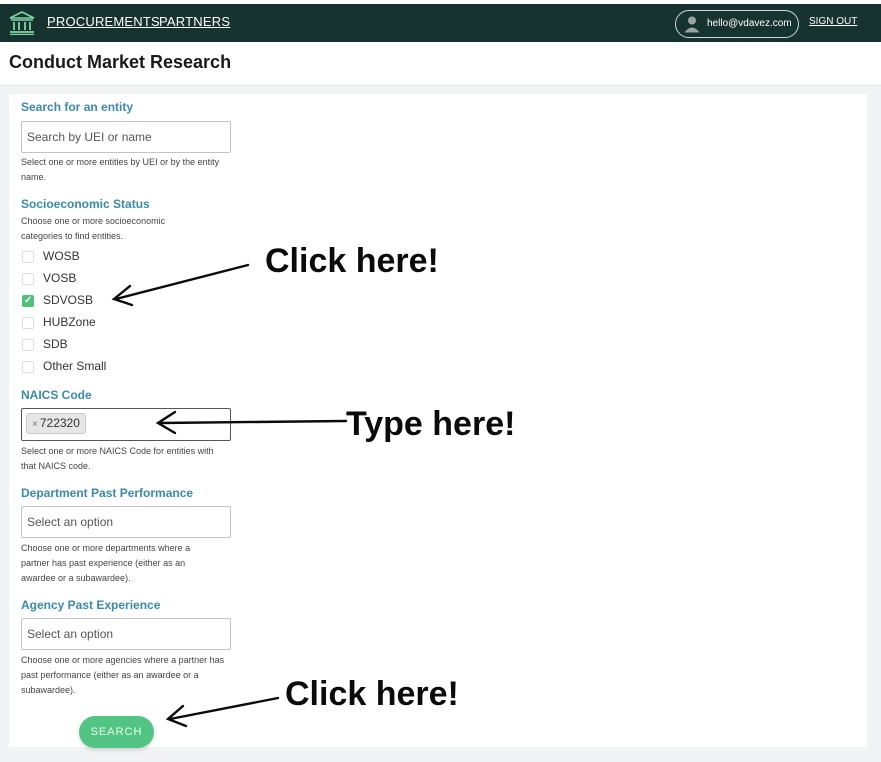  What do you see at coordinates (372, 694) in the screenshot?
I see `annotation-click-search: Click here!` at bounding box center [372, 694].